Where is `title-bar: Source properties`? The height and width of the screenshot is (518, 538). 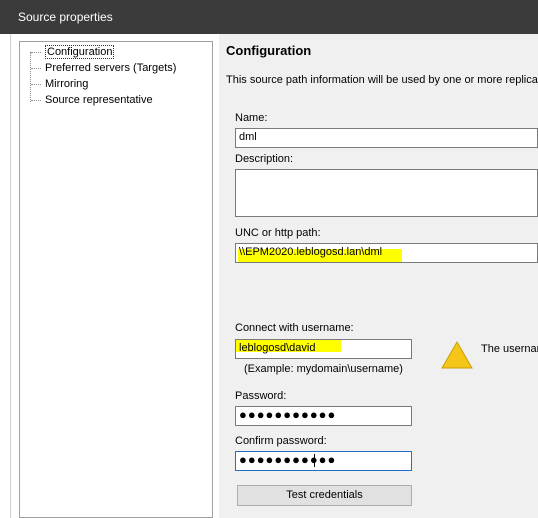 title-bar: Source properties is located at coordinates (269, 17).